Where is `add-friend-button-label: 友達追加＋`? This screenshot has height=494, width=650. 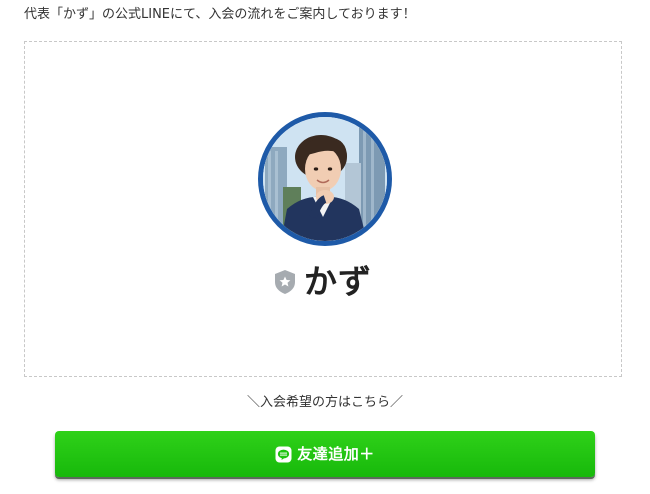 add-friend-button-label: 友達追加＋ is located at coordinates (336, 454).